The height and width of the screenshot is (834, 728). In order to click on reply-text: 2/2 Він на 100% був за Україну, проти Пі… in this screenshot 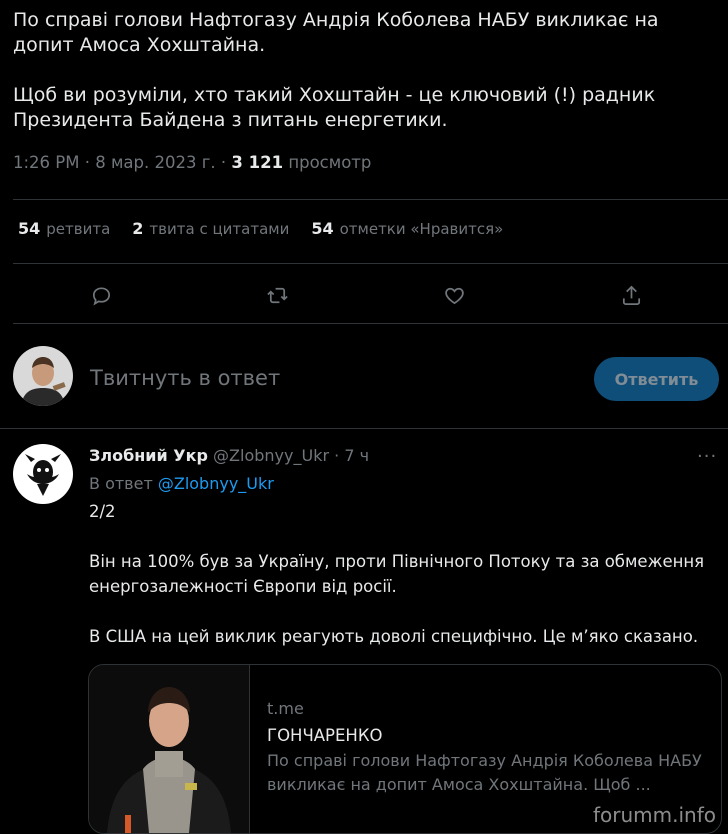, I will do `click(397, 574)`.